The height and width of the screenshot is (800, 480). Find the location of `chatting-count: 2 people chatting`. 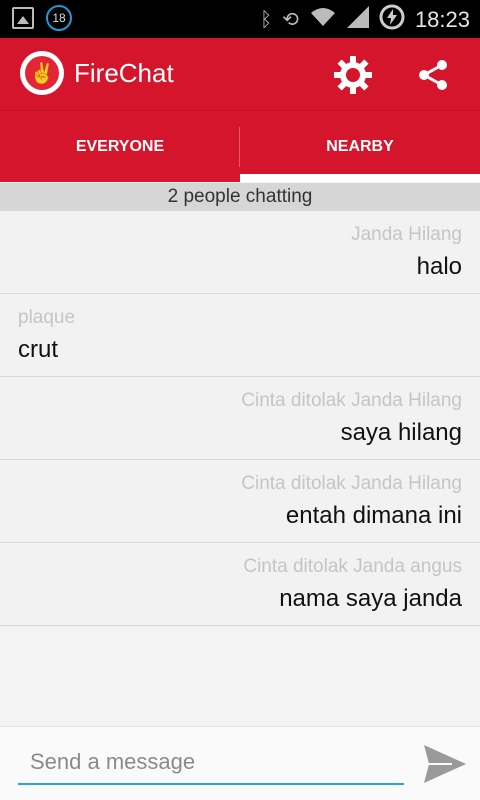

chatting-count: 2 people chatting is located at coordinates (240, 197).